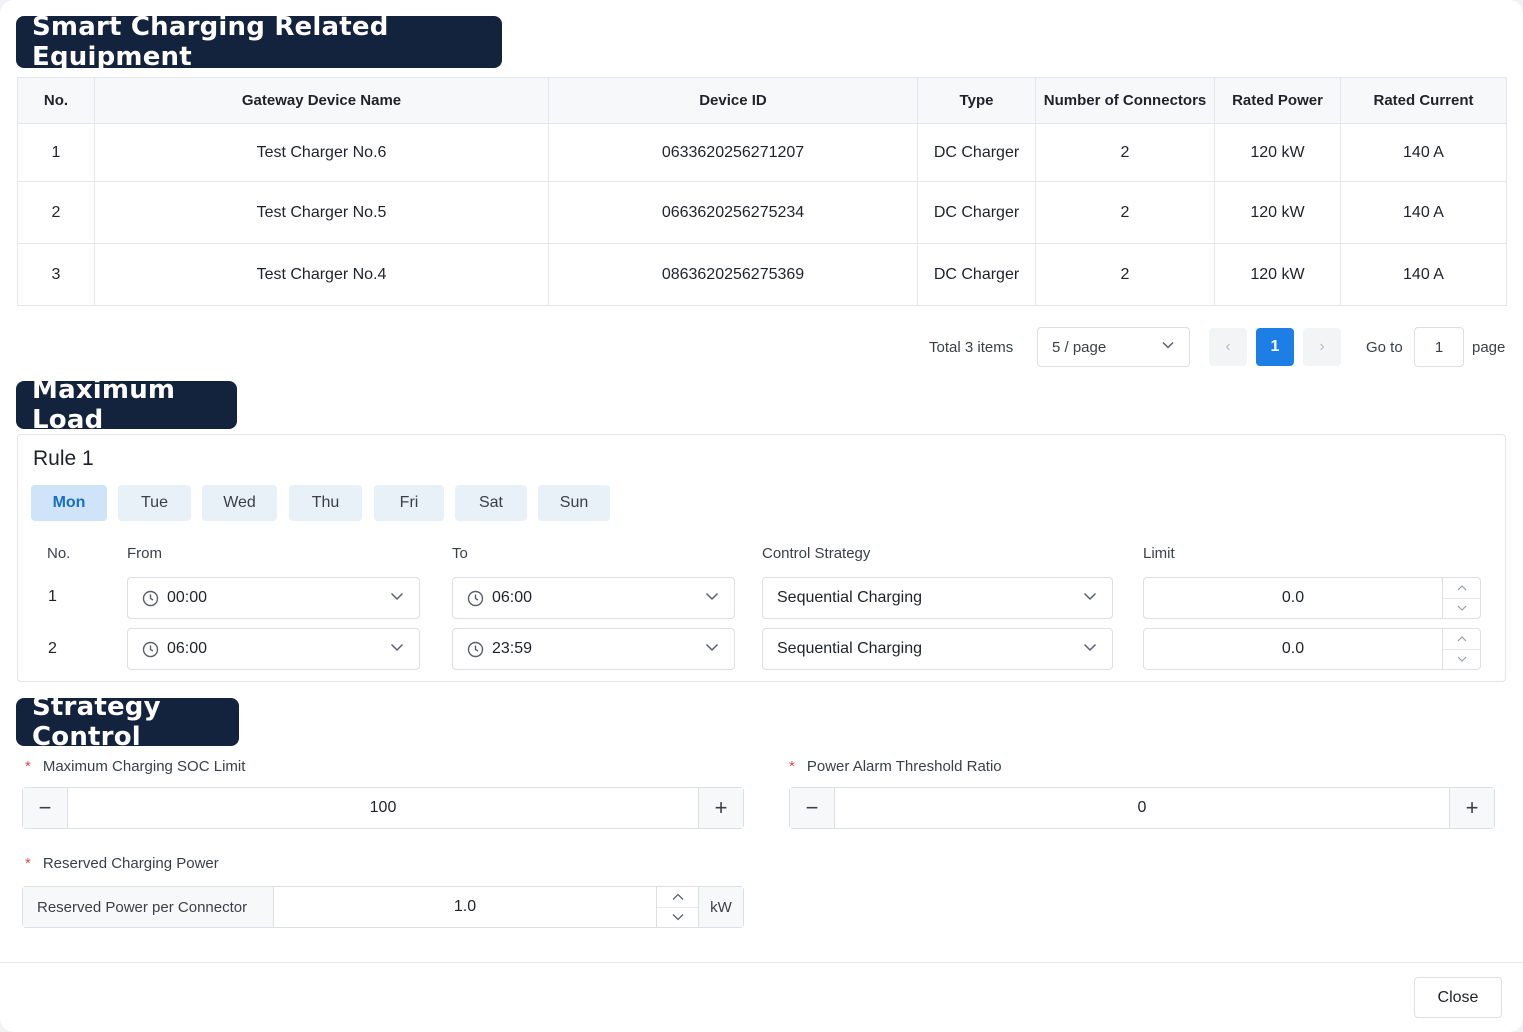 The width and height of the screenshot is (1523, 1032). Describe the element at coordinates (187, 597) in the screenshot. I see `from-time-value: 00:00` at that location.